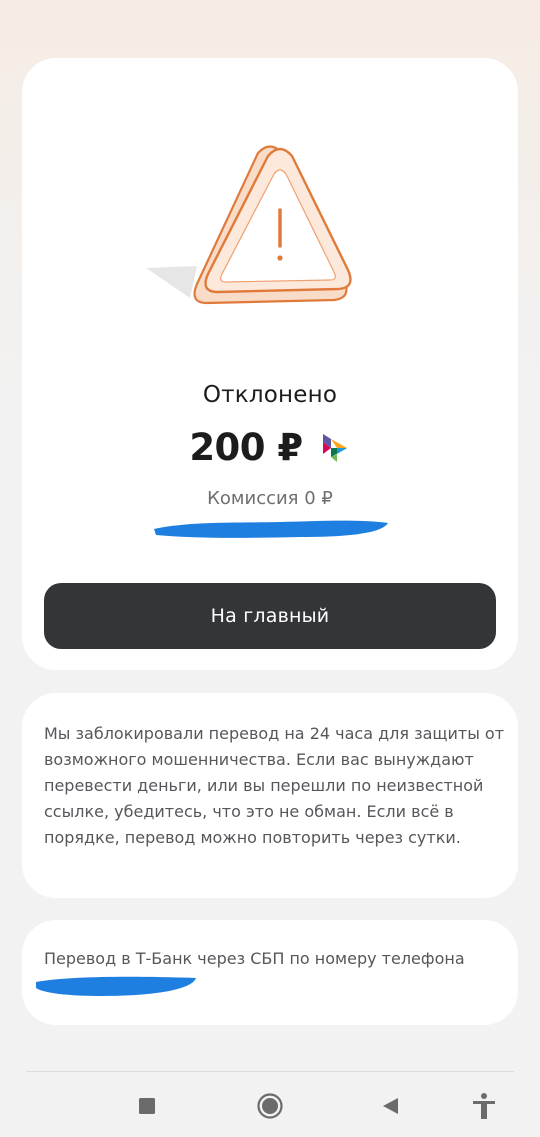 This screenshot has height=1137, width=540. I want to click on back-triangle-icon, so click(390, 1106).